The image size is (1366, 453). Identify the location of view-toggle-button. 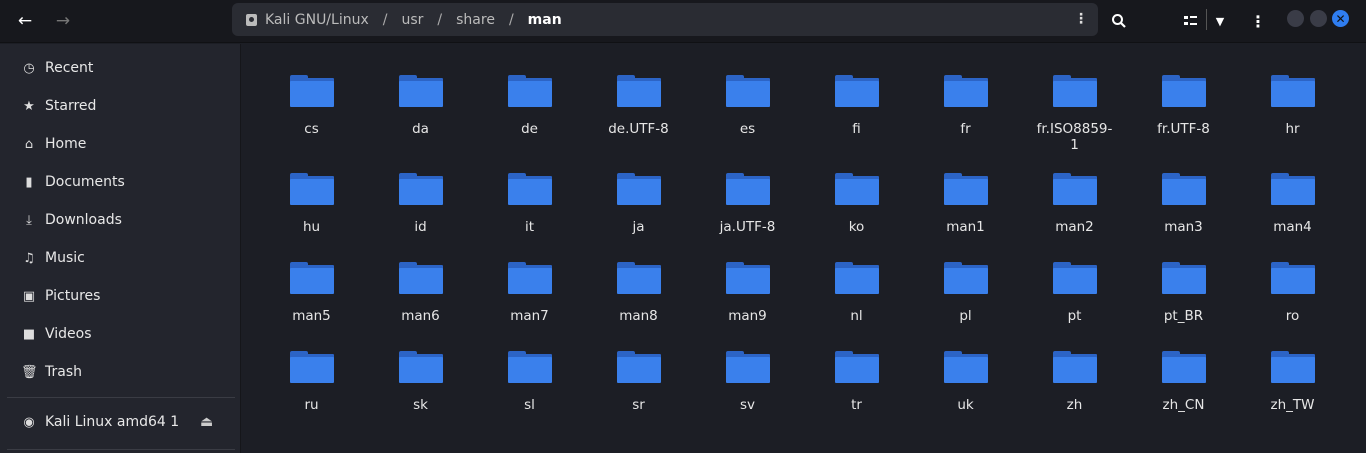
(1191, 21).